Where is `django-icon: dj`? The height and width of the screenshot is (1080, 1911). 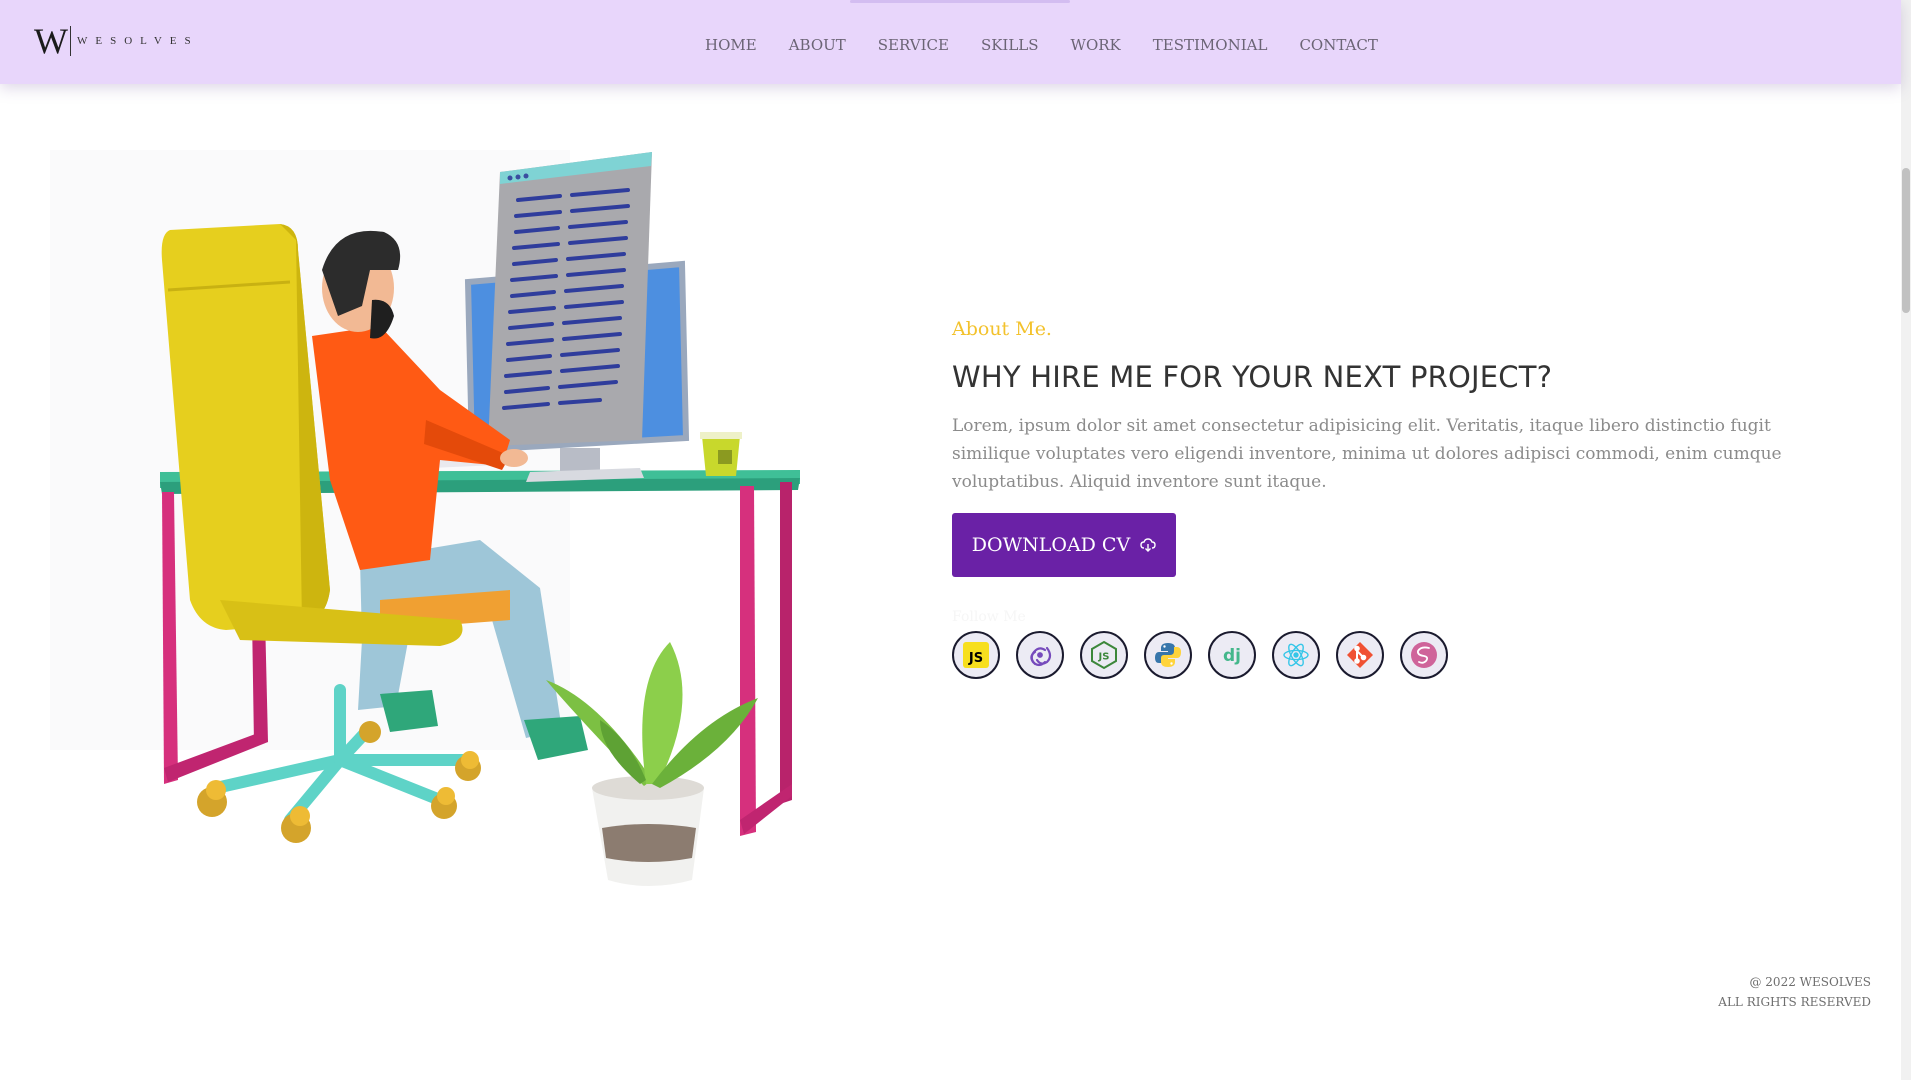 django-icon: dj is located at coordinates (1232, 655).